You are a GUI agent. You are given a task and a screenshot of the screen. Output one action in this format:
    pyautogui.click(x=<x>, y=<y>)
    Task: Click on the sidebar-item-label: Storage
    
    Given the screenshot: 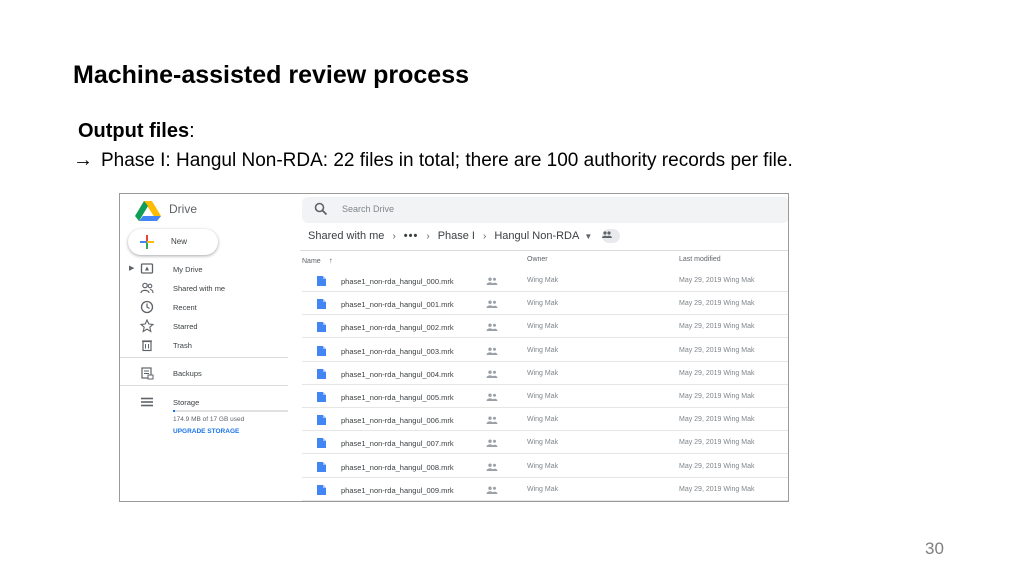 What is the action you would take?
    pyautogui.click(x=186, y=402)
    